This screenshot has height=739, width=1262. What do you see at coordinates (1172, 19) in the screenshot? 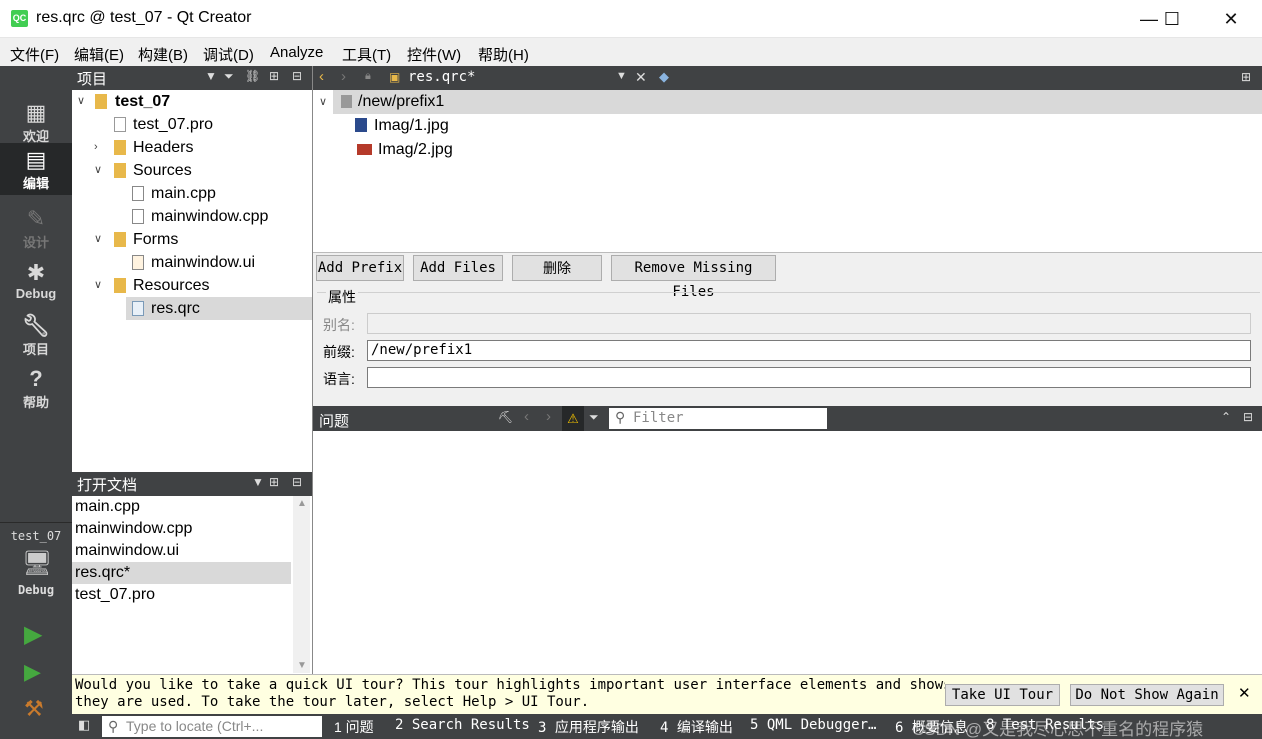
I see `maximize-button: ☐` at bounding box center [1172, 19].